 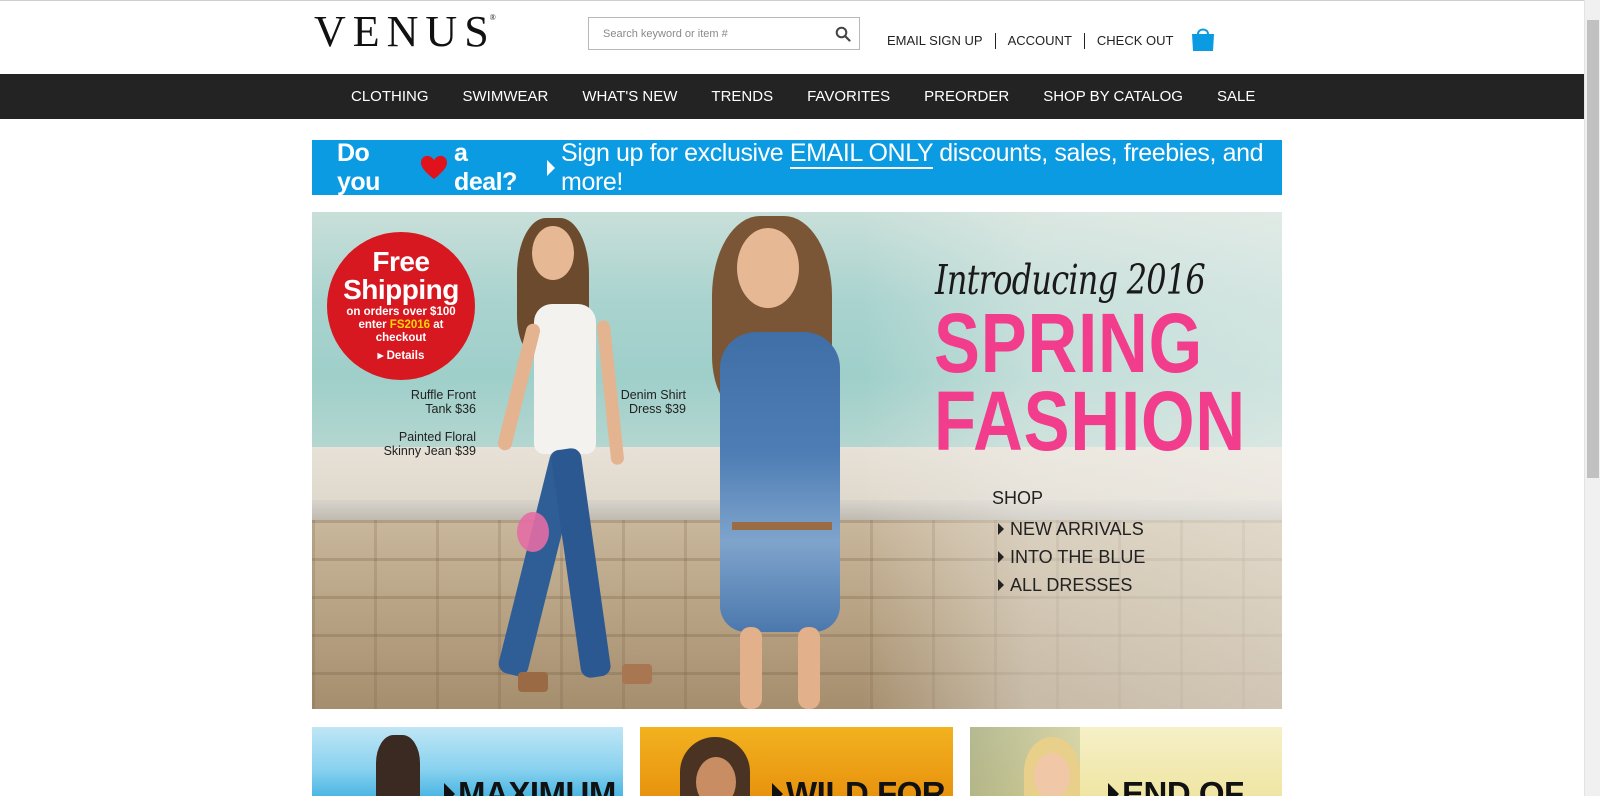 I want to click on promo-arrow-icon, so click(x=551, y=167).